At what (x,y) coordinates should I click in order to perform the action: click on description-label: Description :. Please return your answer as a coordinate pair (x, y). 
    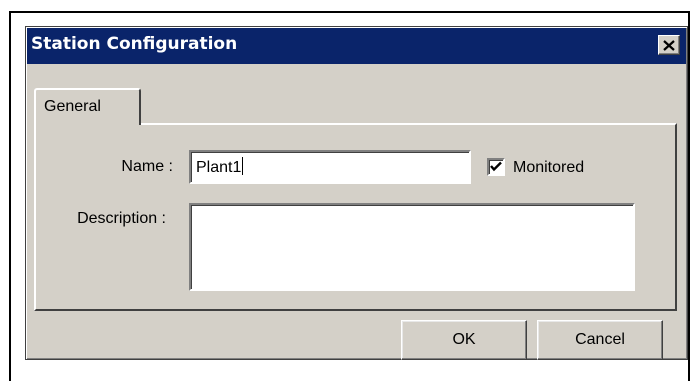
    Looking at the image, I should click on (121, 218).